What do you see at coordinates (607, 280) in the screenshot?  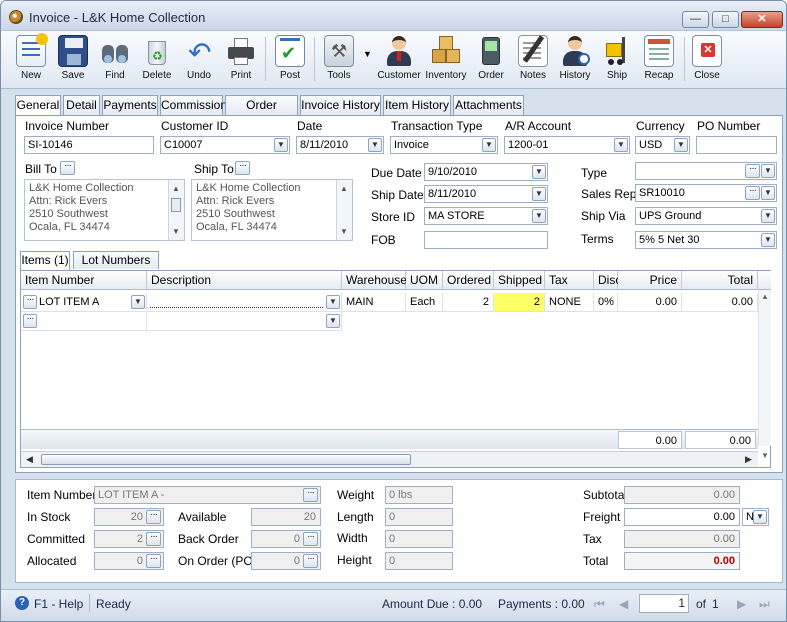 I see `column-header-disc: Disc` at bounding box center [607, 280].